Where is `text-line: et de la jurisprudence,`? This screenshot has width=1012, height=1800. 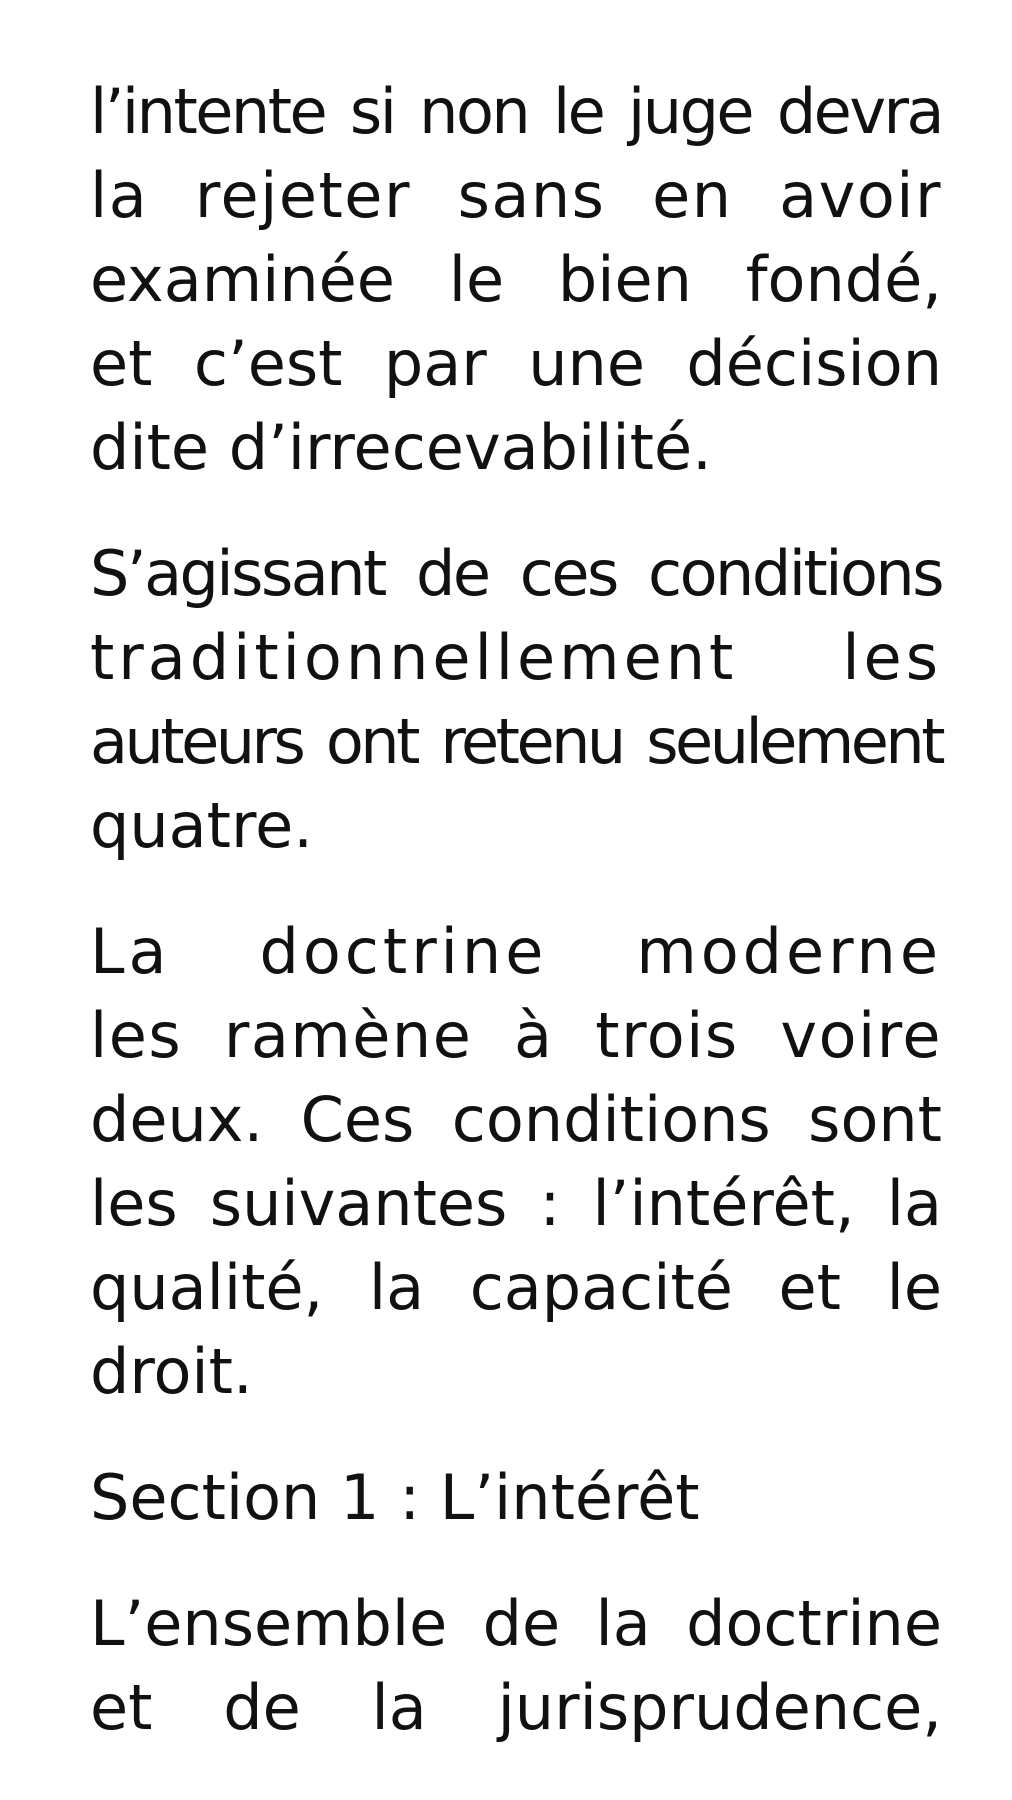 text-line: et de la jurisprudence, is located at coordinates (516, 1707).